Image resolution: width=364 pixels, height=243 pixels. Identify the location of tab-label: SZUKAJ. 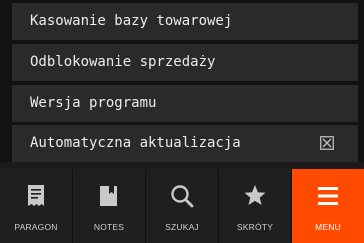
(182, 227).